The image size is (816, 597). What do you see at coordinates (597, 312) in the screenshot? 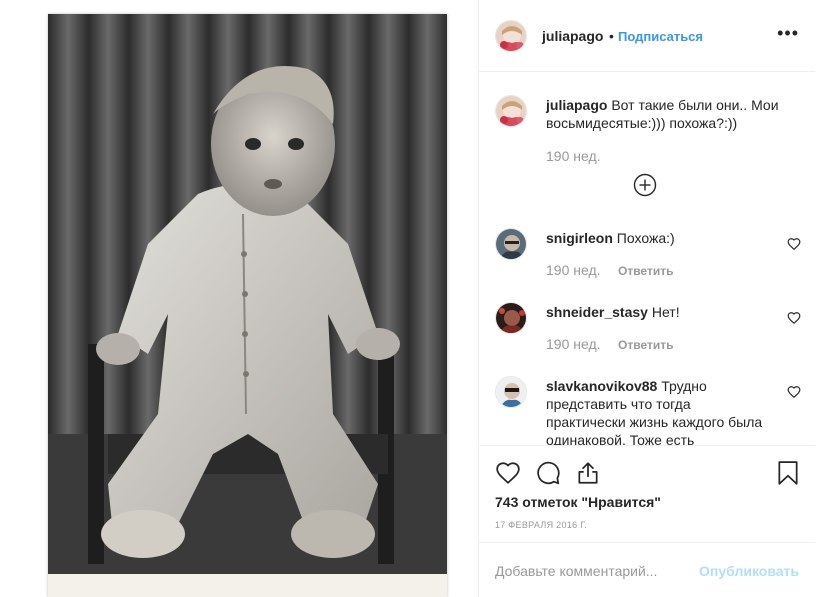
I see `comment-username: shneider_stasy` at bounding box center [597, 312].